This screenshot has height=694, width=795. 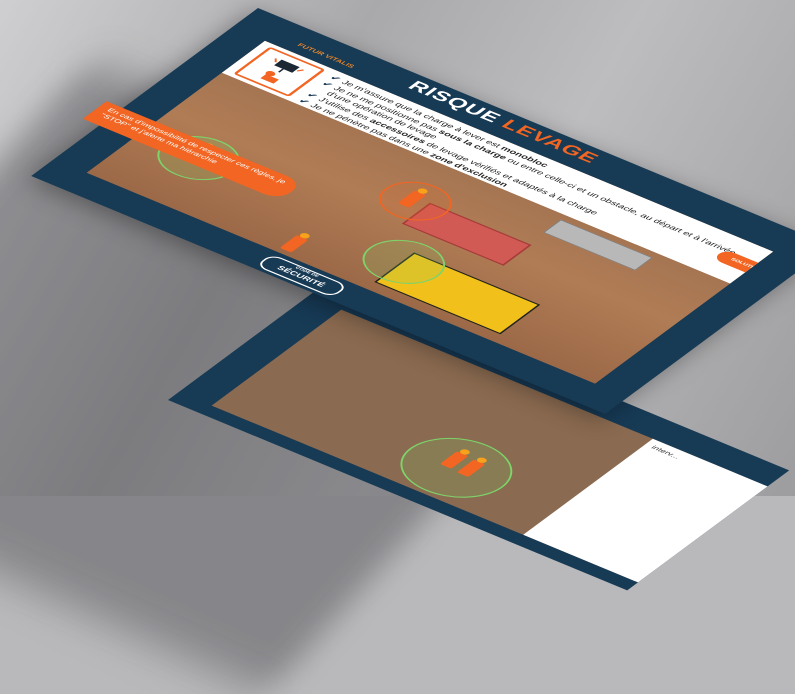 What do you see at coordinates (294, 244) in the screenshot?
I see `worker-figure` at bounding box center [294, 244].